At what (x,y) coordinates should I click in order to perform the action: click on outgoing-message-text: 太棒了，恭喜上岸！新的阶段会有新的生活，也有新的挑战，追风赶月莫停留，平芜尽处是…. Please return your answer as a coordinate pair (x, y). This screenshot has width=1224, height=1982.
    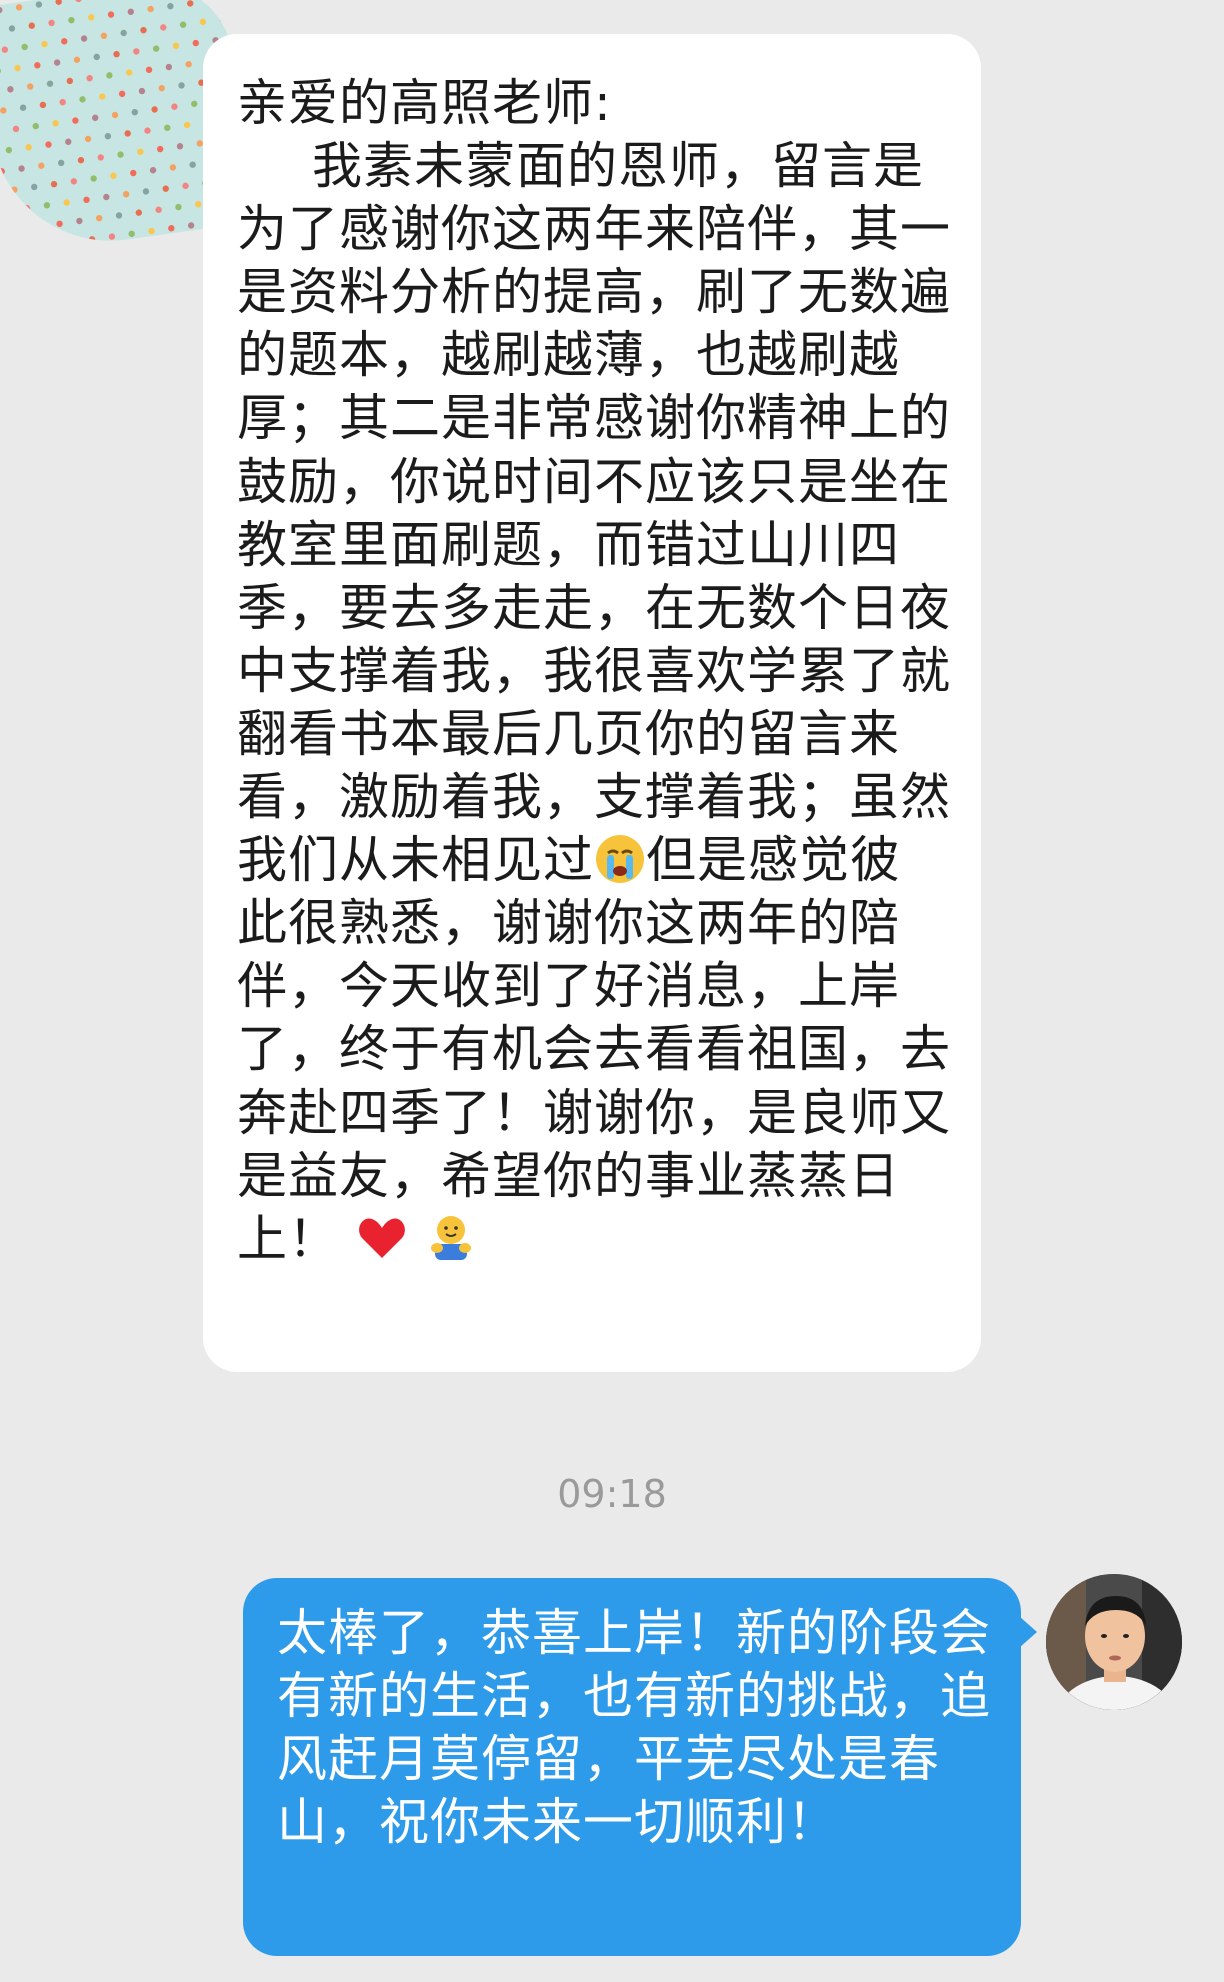
    Looking at the image, I should click on (634, 1727).